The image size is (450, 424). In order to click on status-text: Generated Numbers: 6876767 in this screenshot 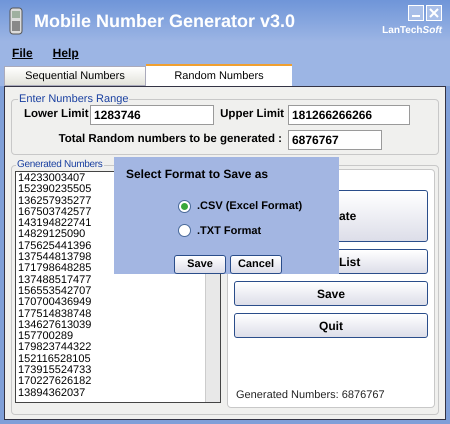, I will do `click(310, 395)`.